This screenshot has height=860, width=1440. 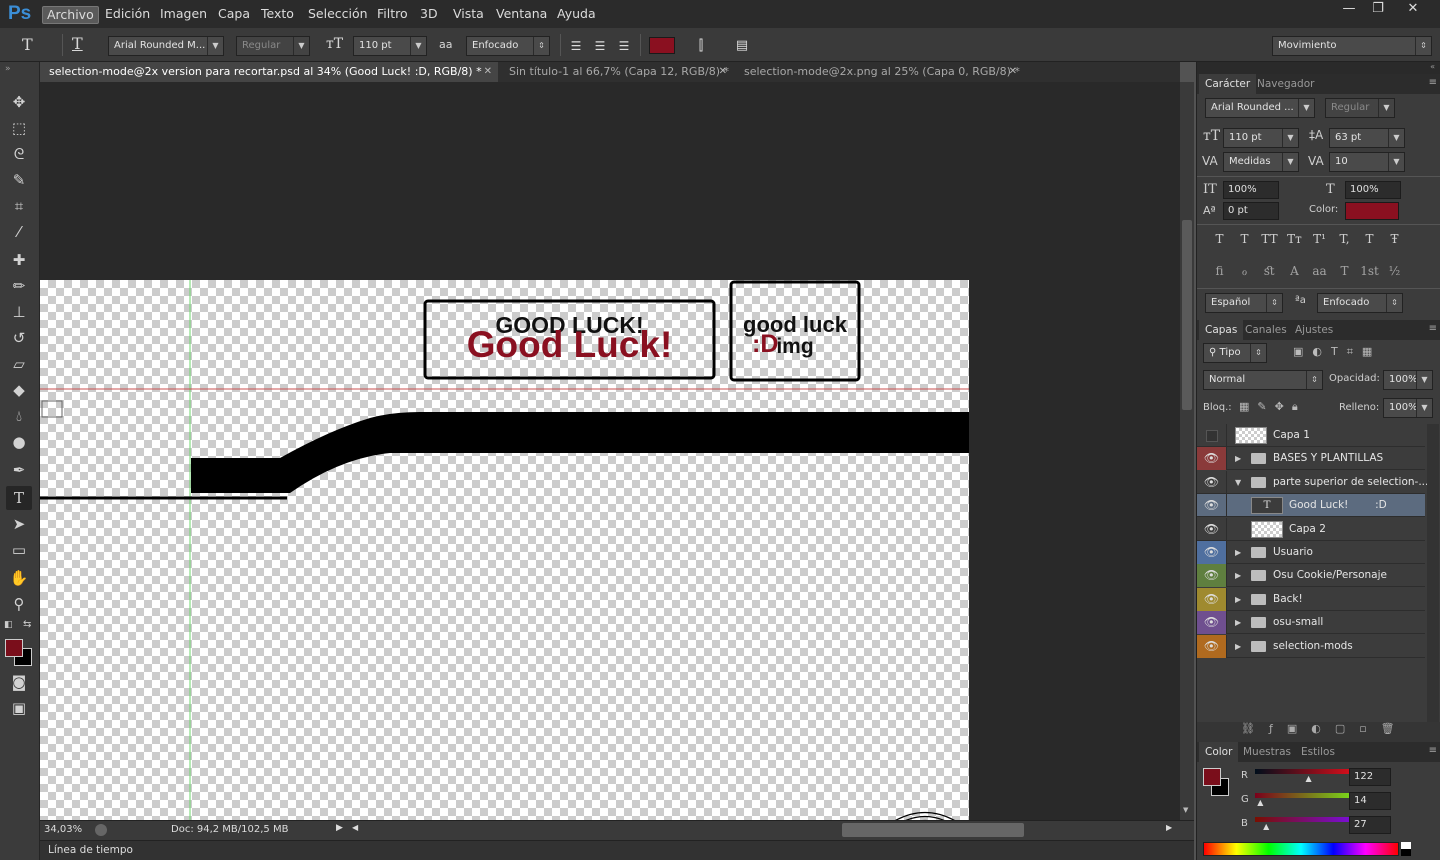 What do you see at coordinates (1311, 506) in the screenshot?
I see `layer-row: 👁︎ T Good Luck! :D` at bounding box center [1311, 506].